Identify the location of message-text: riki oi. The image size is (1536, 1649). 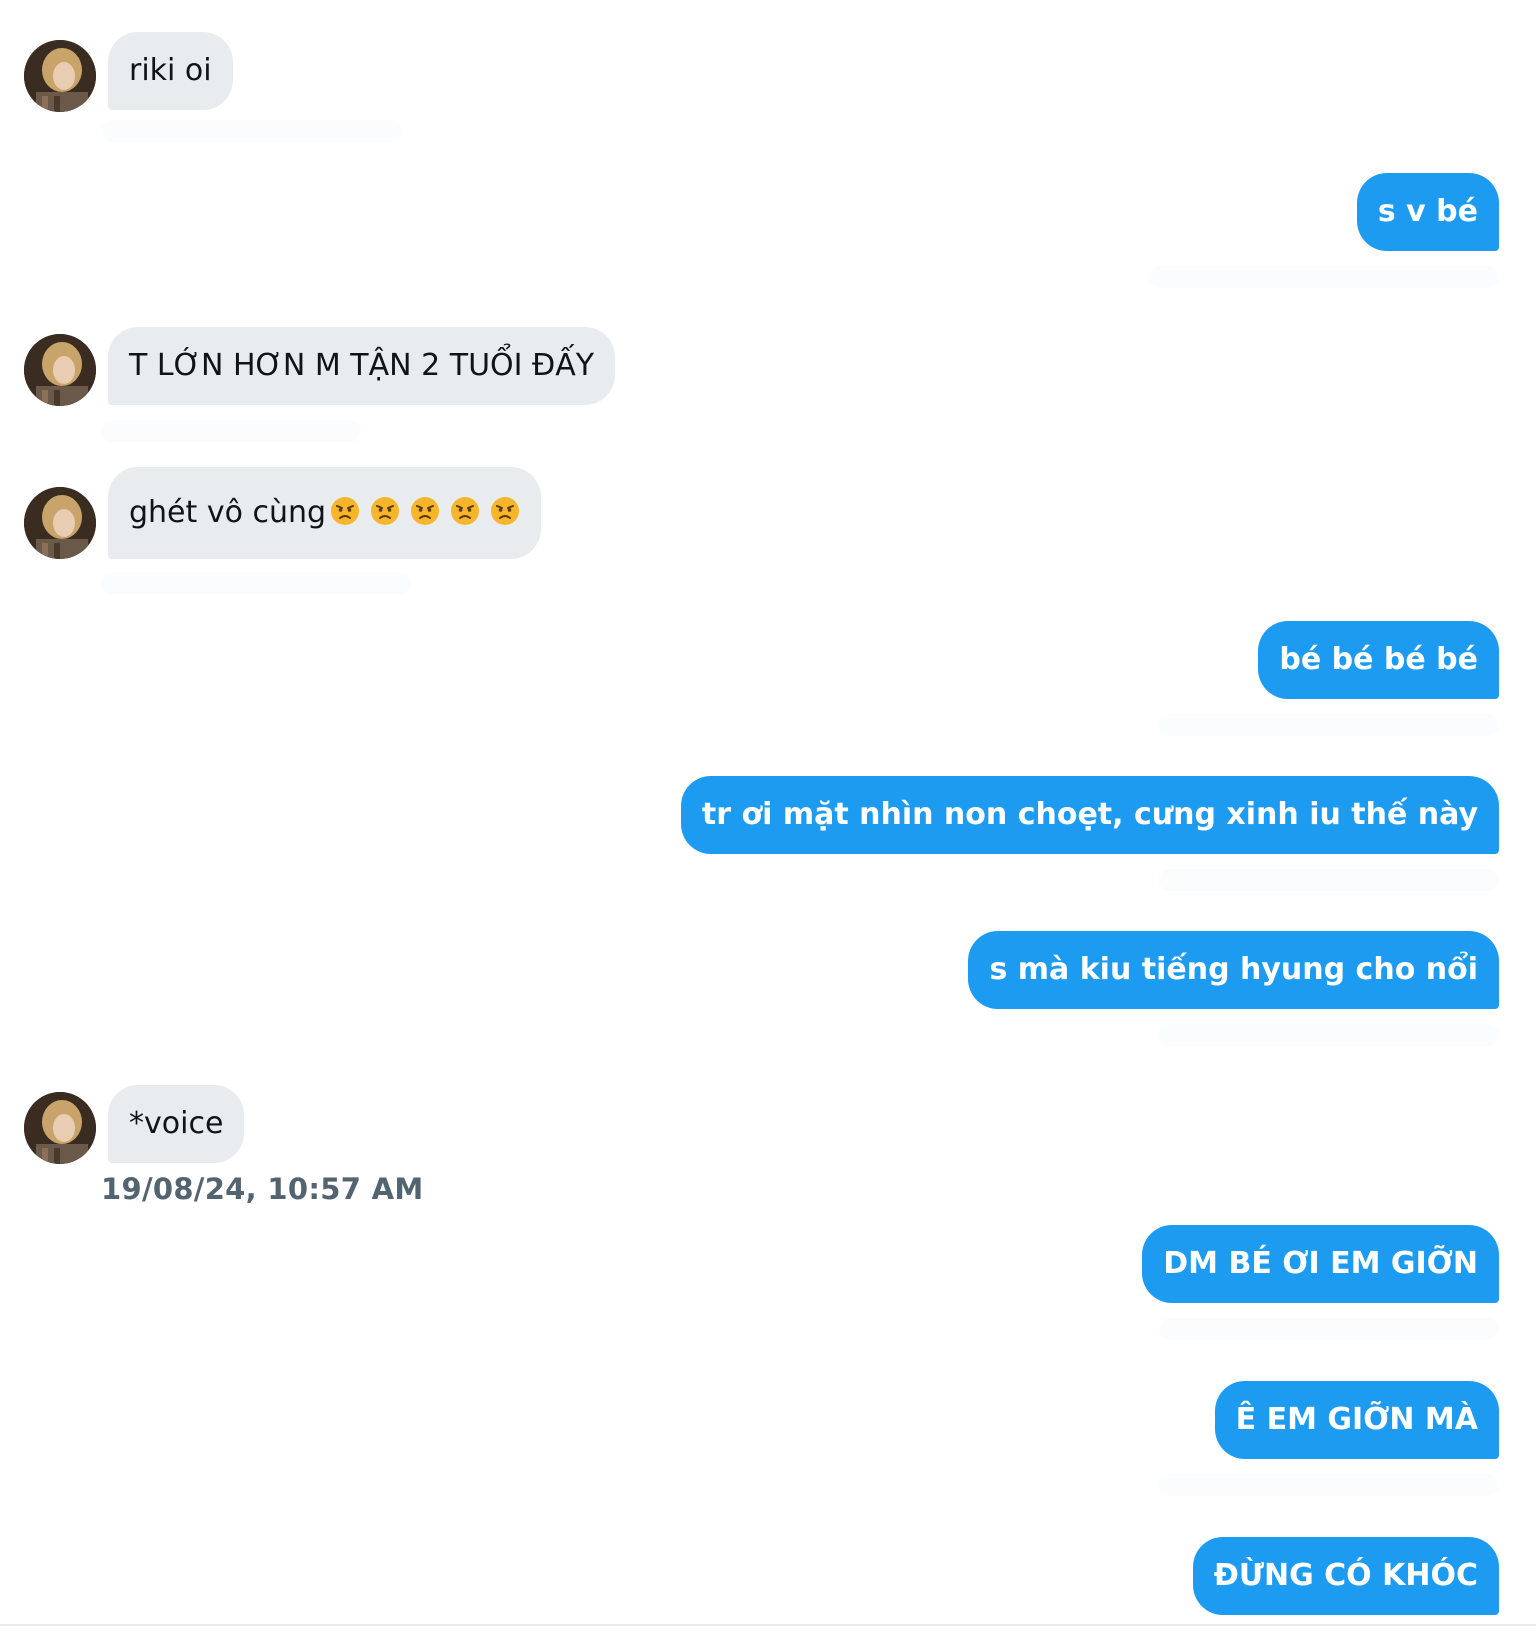
(170, 70).